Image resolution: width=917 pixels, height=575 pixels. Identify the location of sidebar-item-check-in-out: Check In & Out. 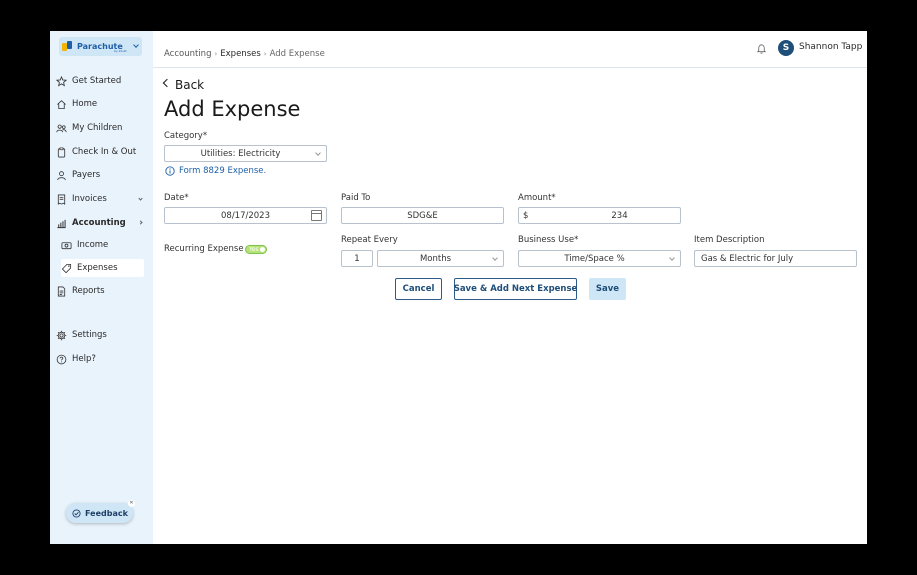
(100, 152).